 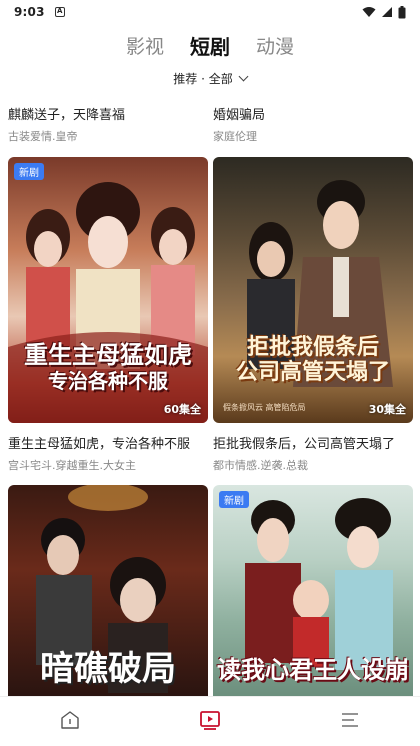 What do you see at coordinates (108, 380) in the screenshot?
I see `poster-title-line: 专治各种不服` at bounding box center [108, 380].